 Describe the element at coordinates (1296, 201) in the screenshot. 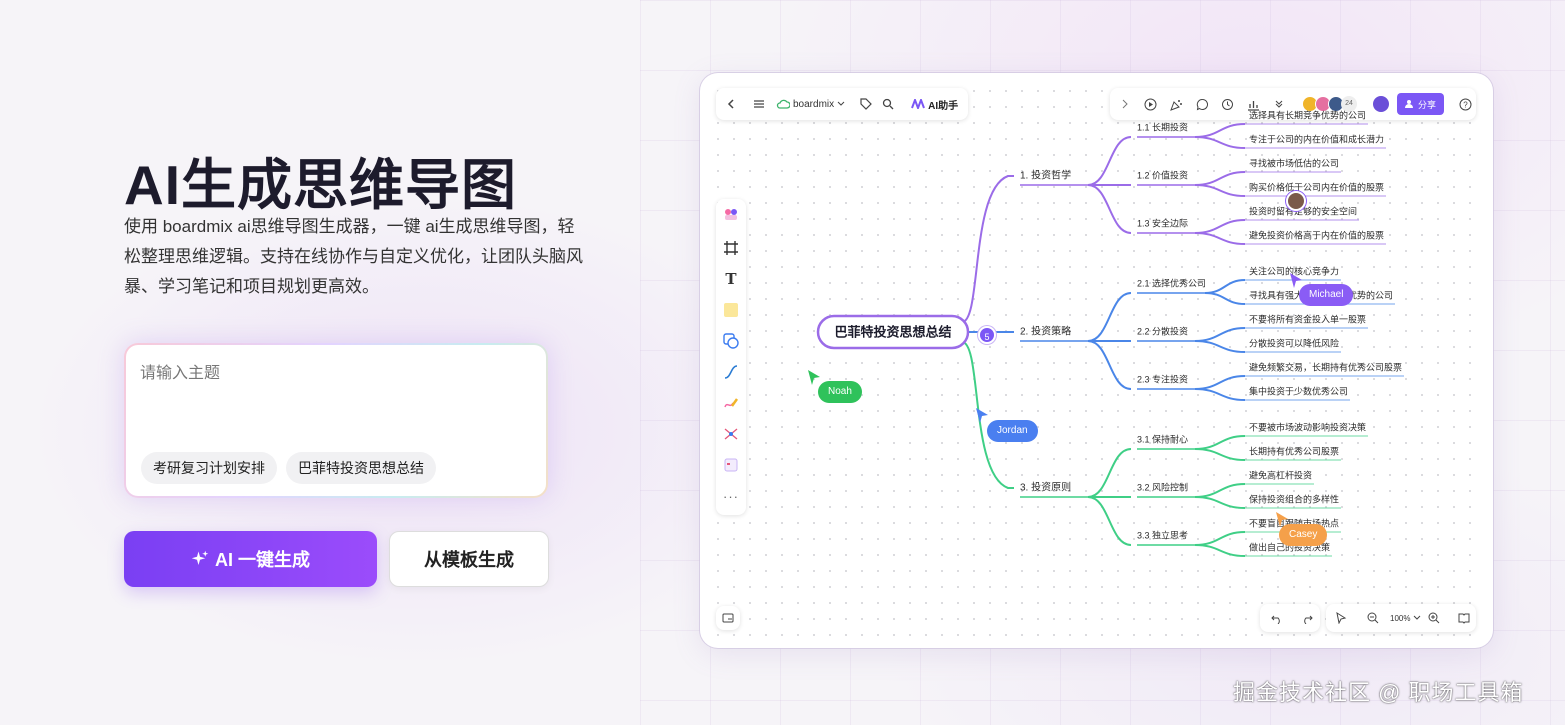

I see `michael-avatar` at that location.